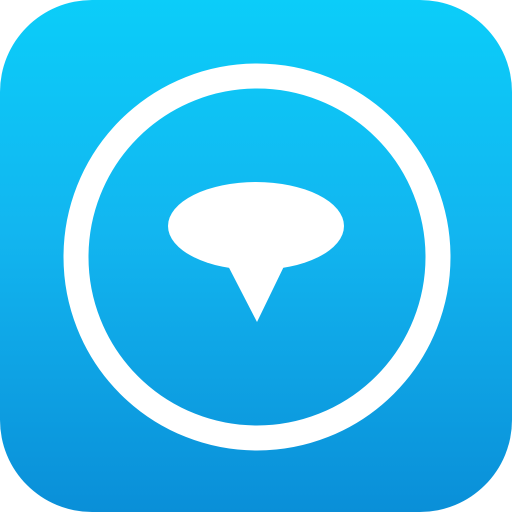 The image size is (512, 512). What do you see at coordinates (256, 290) in the screenshot?
I see `pin-tip` at bounding box center [256, 290].